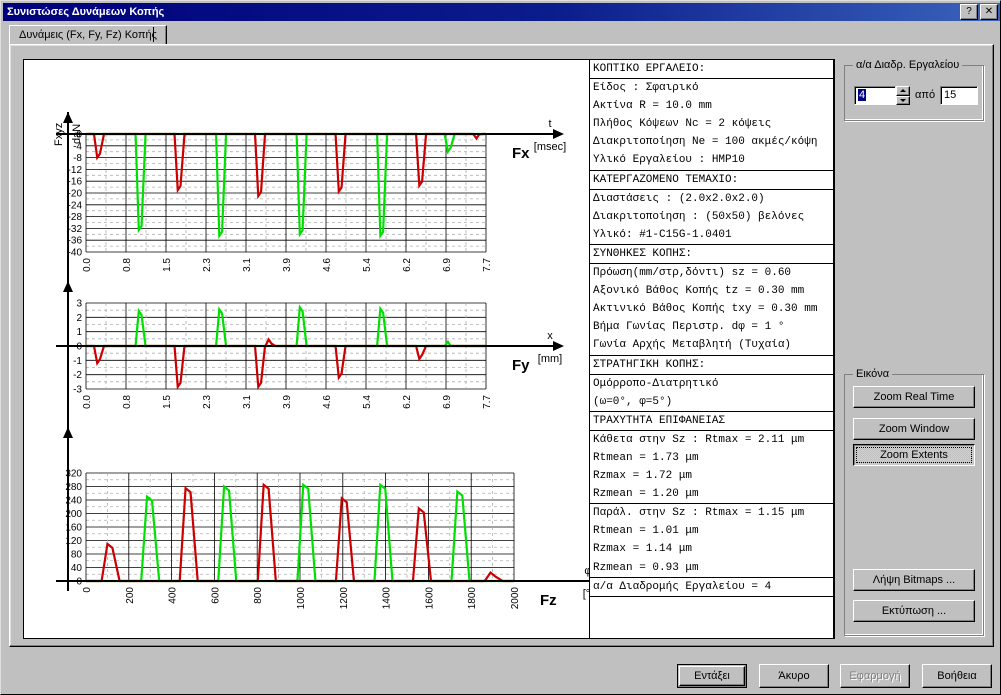  Describe the element at coordinates (75, 170) in the screenshot. I see `y-tick-label: -12` at that location.